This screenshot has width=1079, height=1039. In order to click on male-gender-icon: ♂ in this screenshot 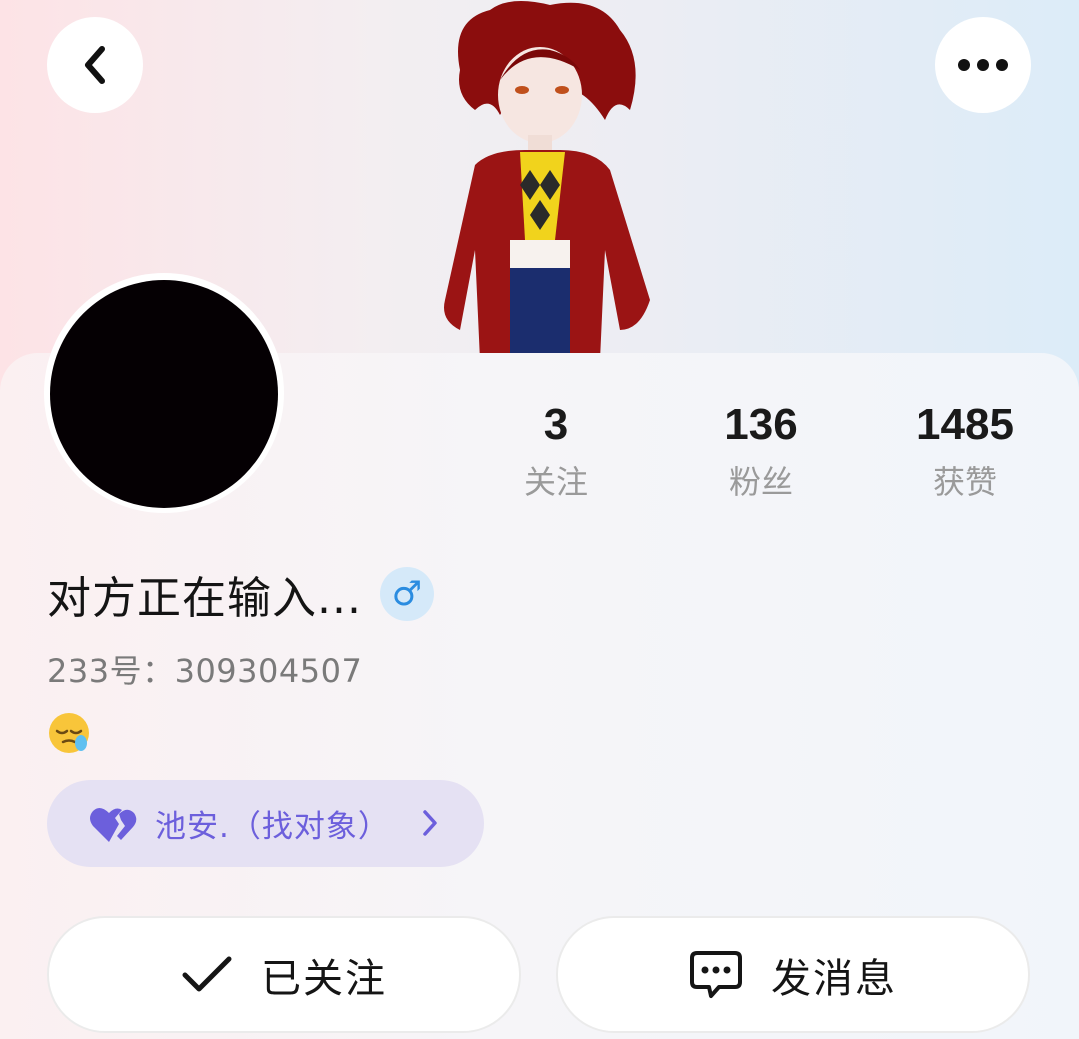, I will do `click(406, 594)`.